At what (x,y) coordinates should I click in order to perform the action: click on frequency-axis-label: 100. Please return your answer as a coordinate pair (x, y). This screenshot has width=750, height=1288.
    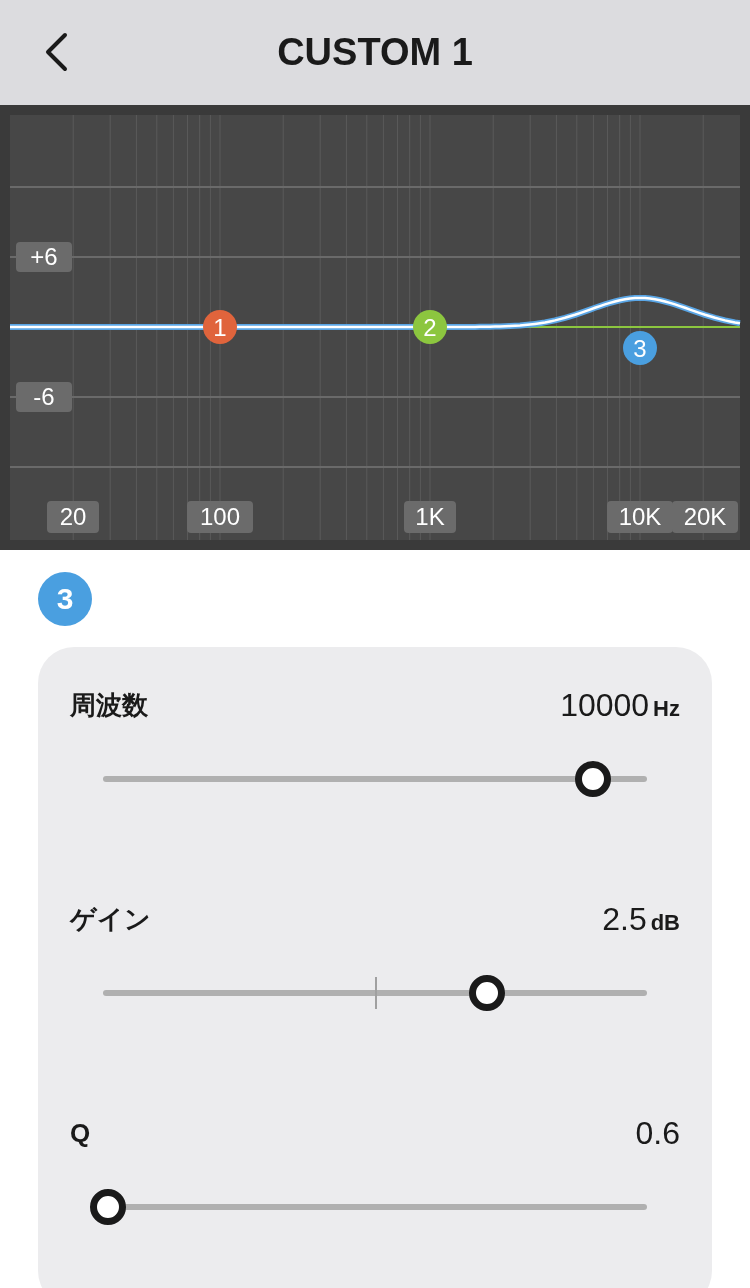
    Looking at the image, I should click on (220, 517).